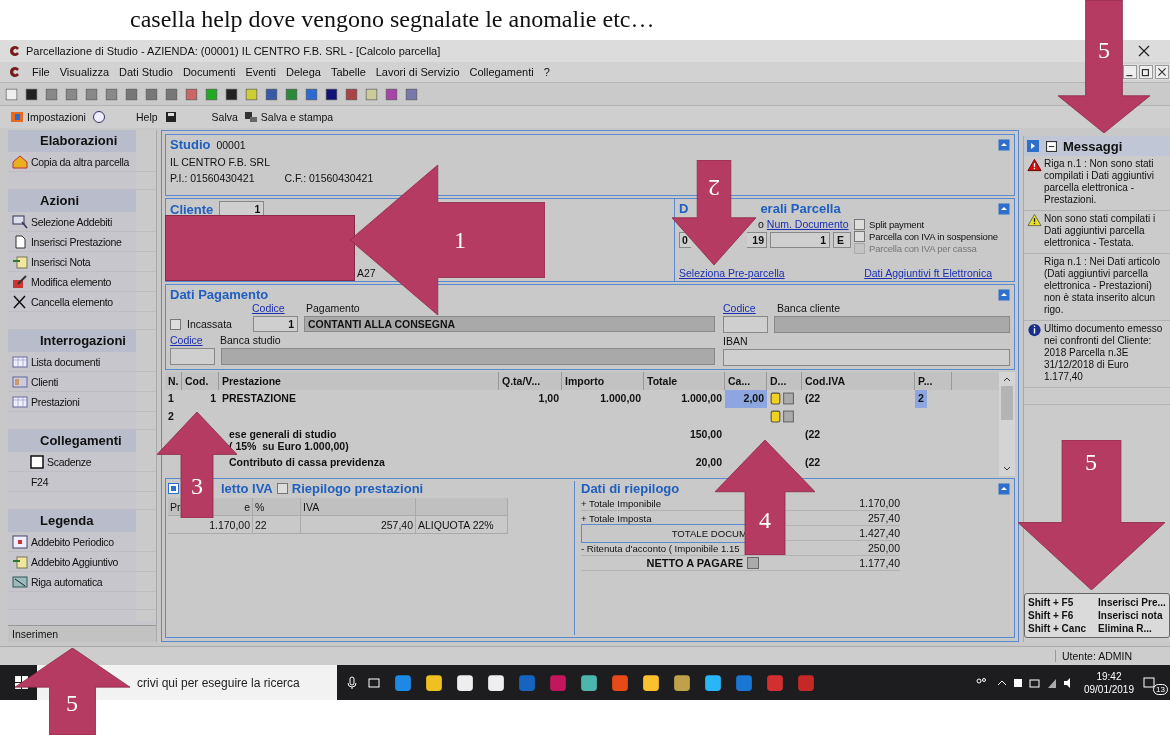 The width and height of the screenshot is (1170, 735). What do you see at coordinates (82, 462) in the screenshot?
I see `sidebar-item: Scadenze` at bounding box center [82, 462].